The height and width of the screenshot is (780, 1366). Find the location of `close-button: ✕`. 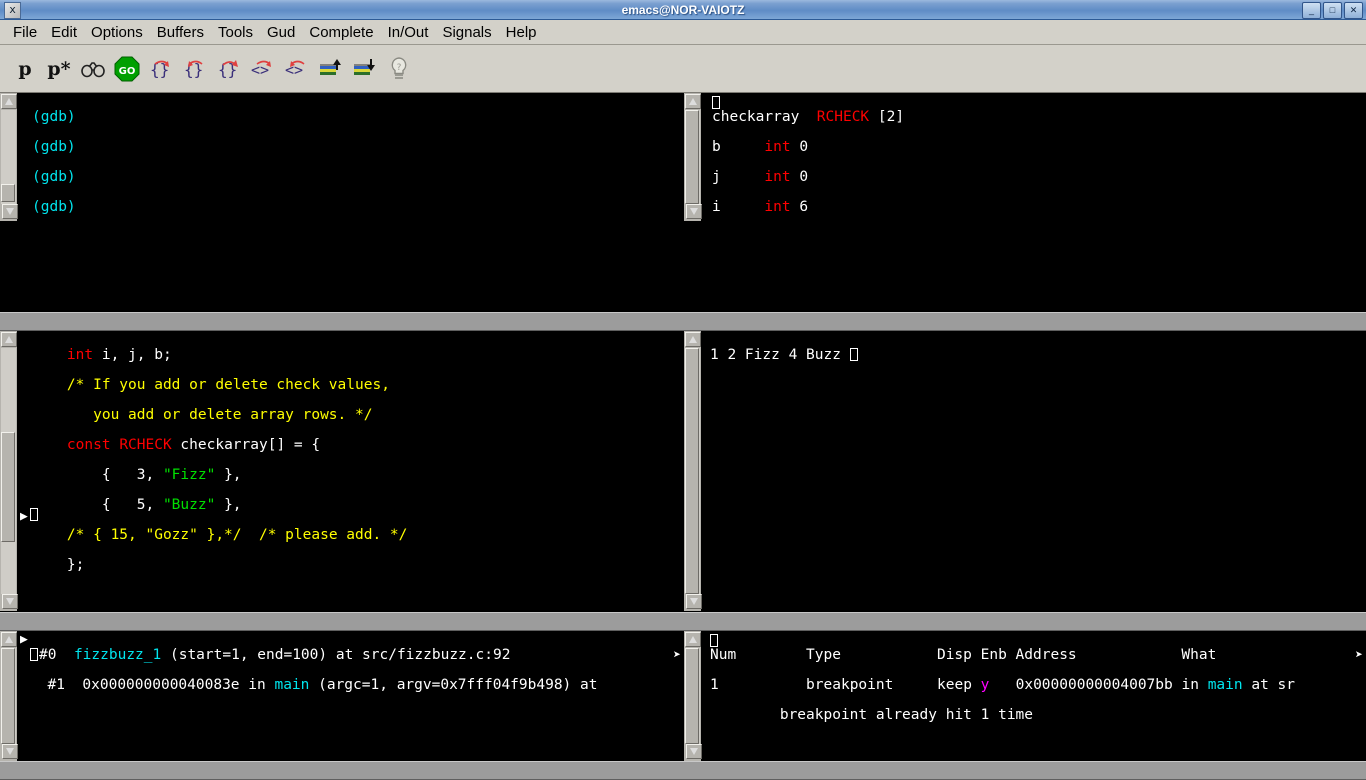

close-button: ✕ is located at coordinates (1353, 10).